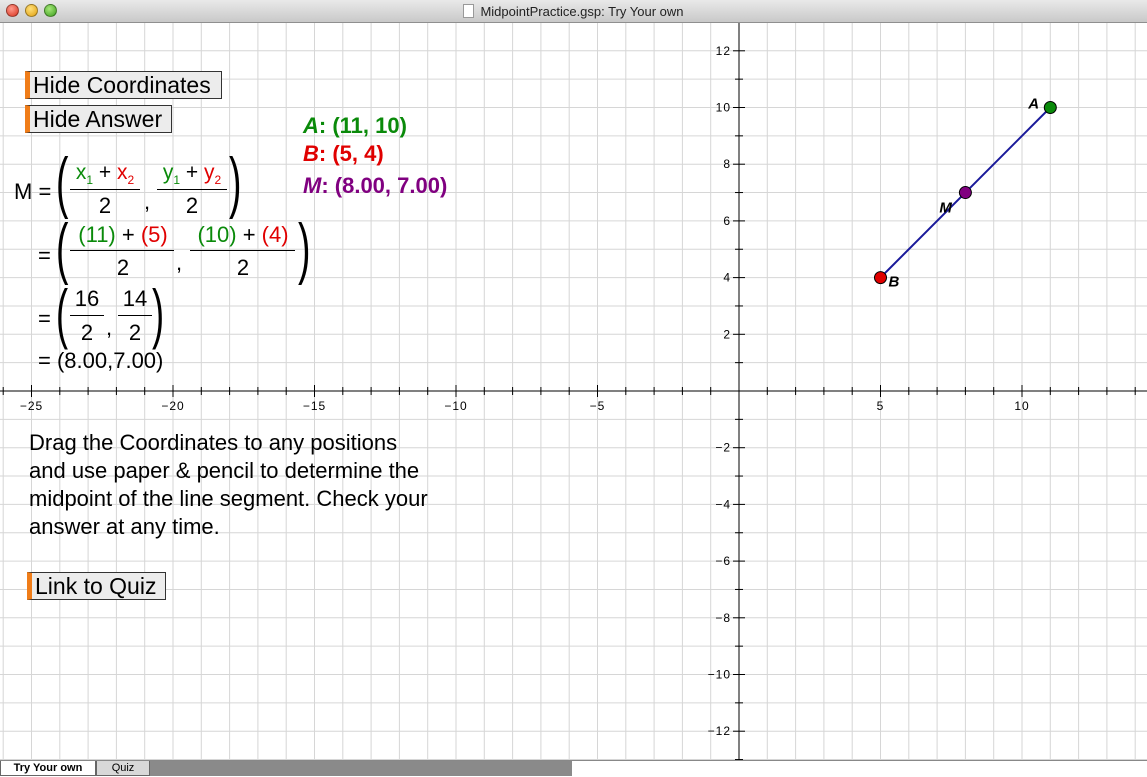 The height and width of the screenshot is (777, 1147). What do you see at coordinates (172, 406) in the screenshot?
I see `x-tick-label: −20` at bounding box center [172, 406].